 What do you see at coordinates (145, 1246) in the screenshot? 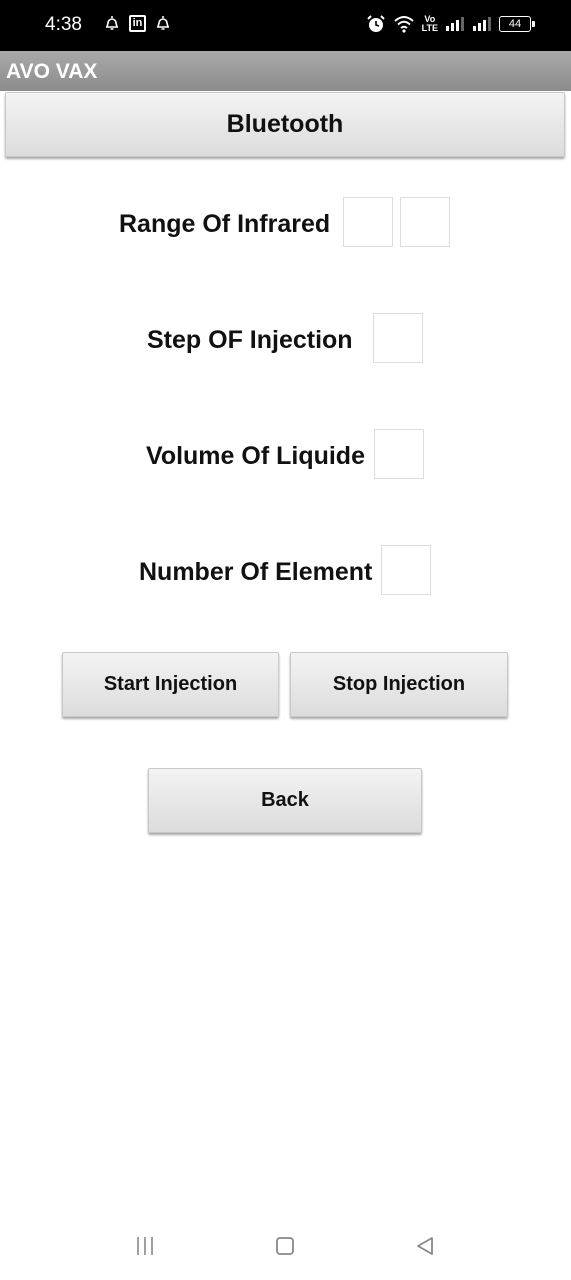
I see `menu-icon` at bounding box center [145, 1246].